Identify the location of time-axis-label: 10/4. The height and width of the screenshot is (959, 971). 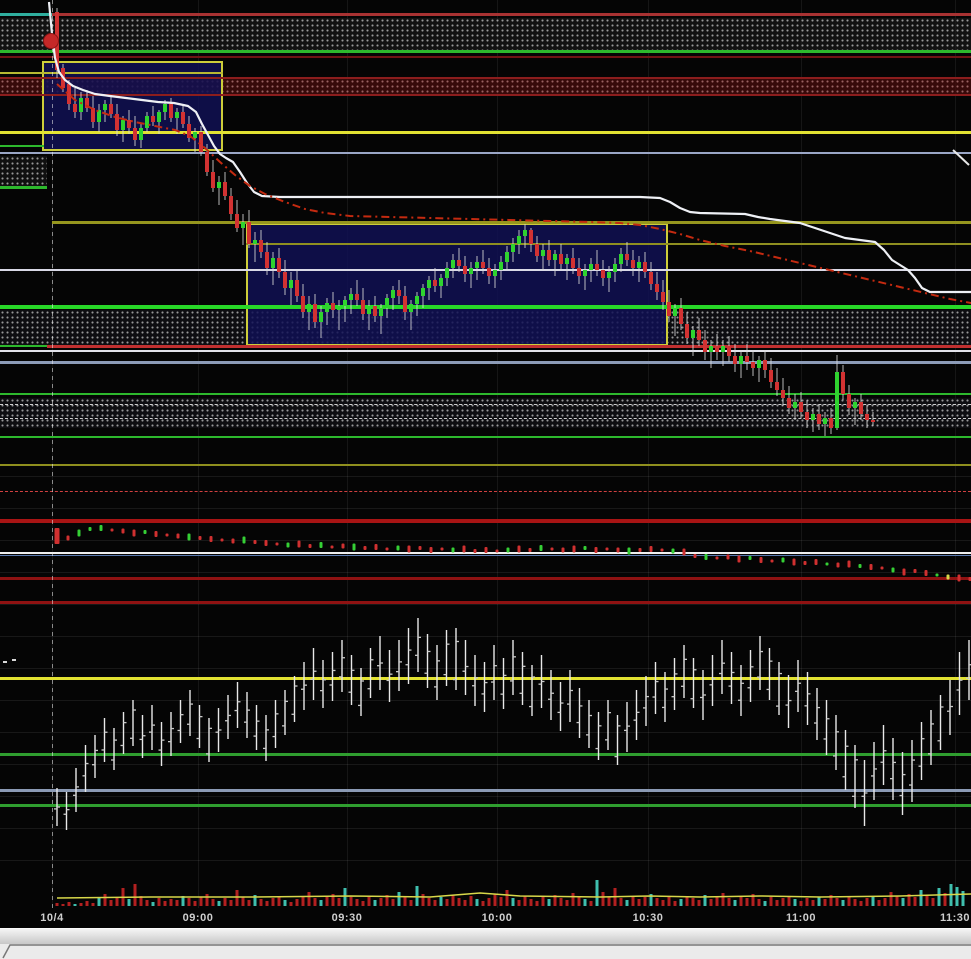
(52, 918).